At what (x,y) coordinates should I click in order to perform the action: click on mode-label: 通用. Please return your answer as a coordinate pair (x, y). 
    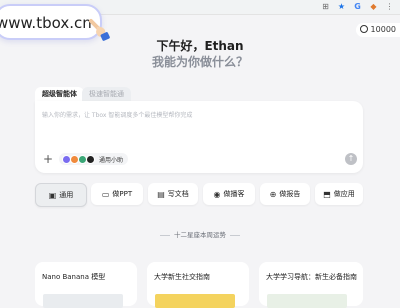
    Looking at the image, I should click on (66, 195).